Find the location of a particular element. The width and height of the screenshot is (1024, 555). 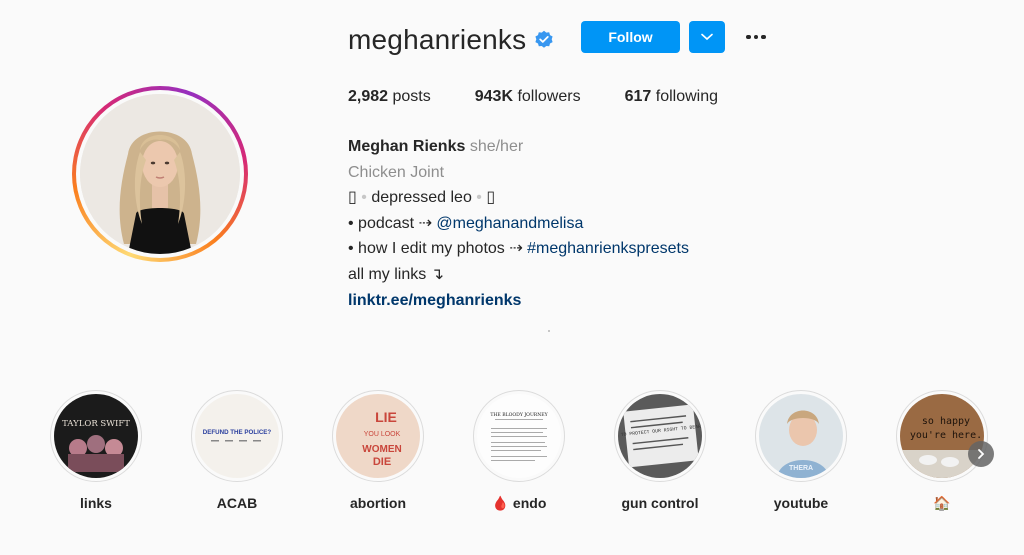

highlights-next-button is located at coordinates (981, 454).